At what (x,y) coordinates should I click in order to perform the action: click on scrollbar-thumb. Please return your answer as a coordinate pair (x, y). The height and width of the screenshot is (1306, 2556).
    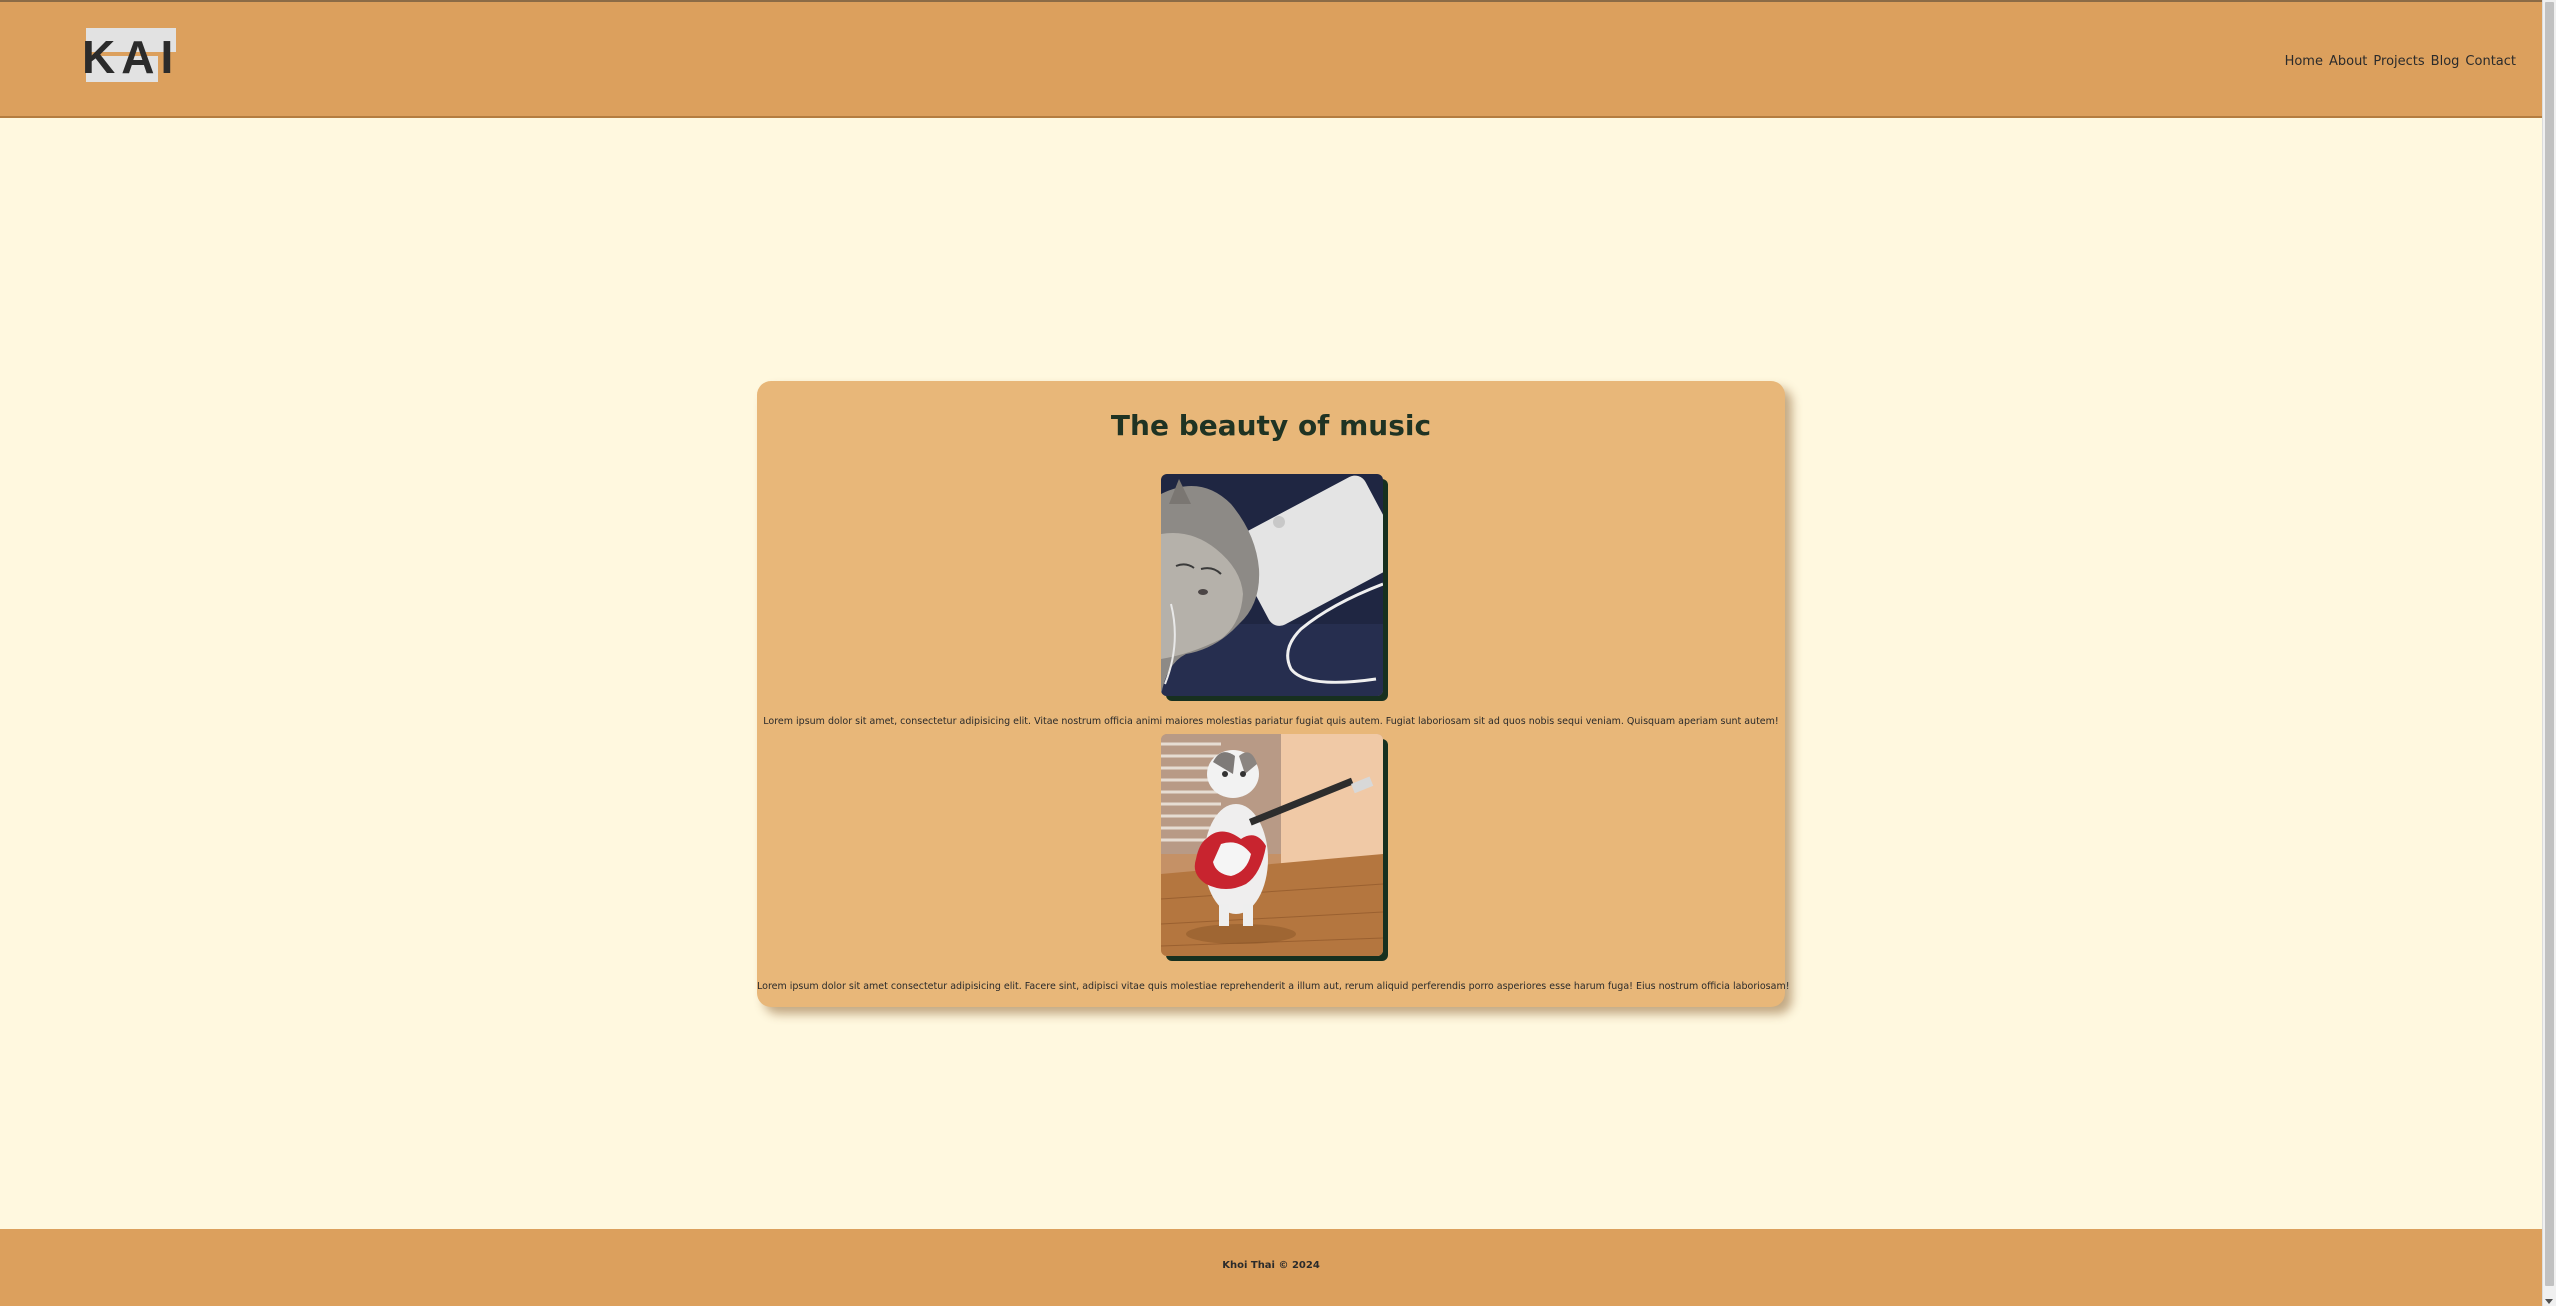
    Looking at the image, I should click on (2549, 644).